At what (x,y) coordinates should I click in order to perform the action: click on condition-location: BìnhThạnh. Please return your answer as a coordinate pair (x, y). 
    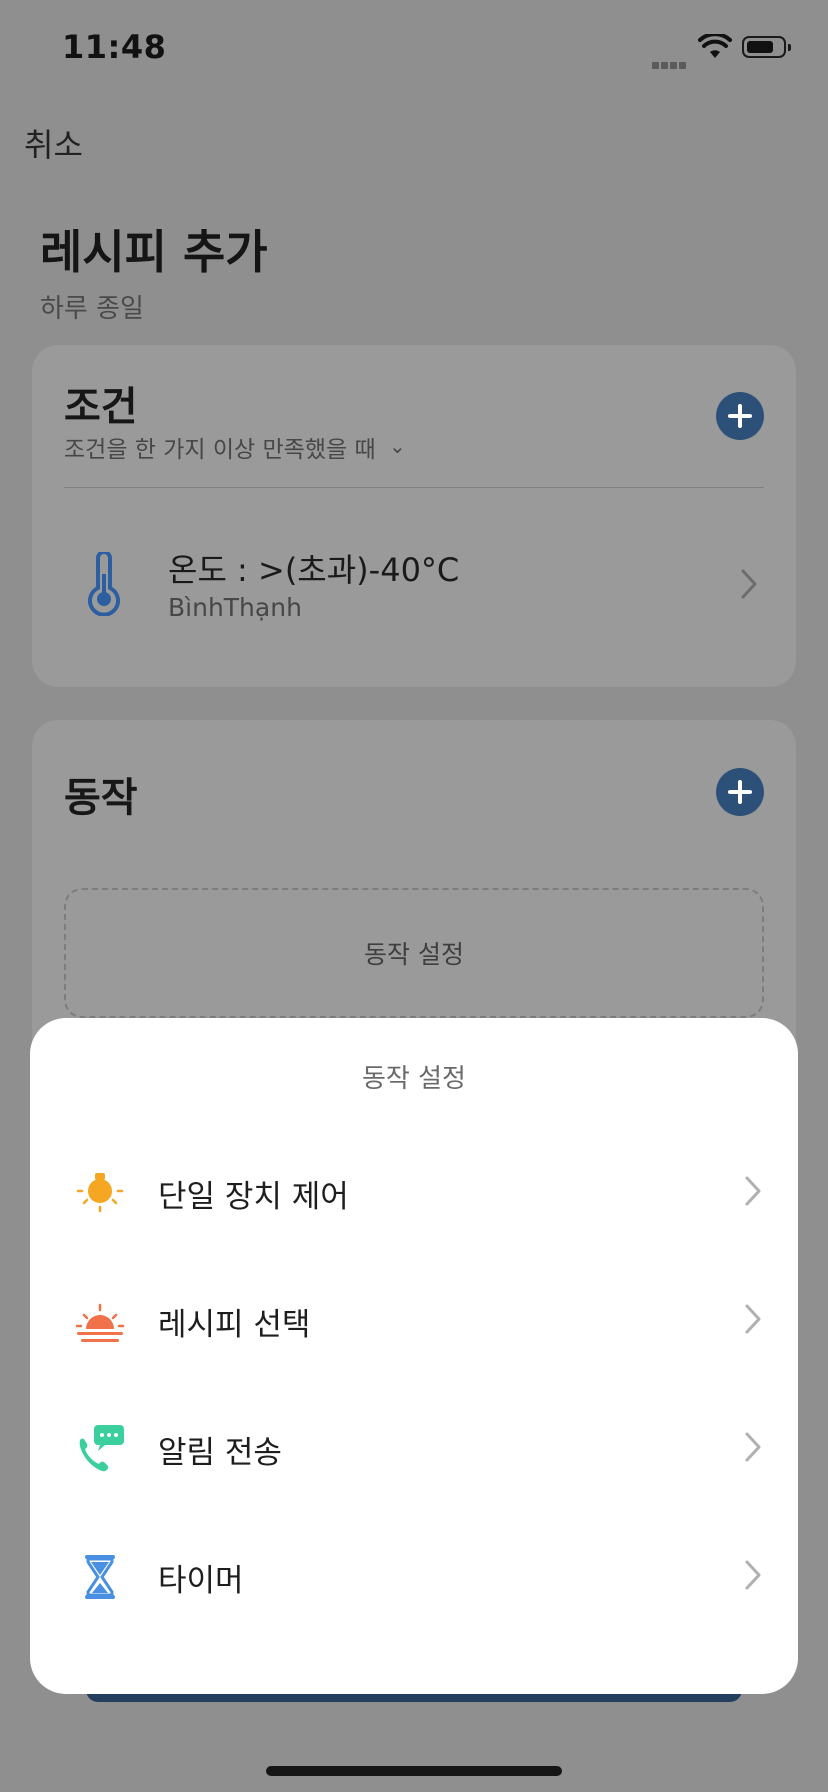
    Looking at the image, I should click on (235, 607).